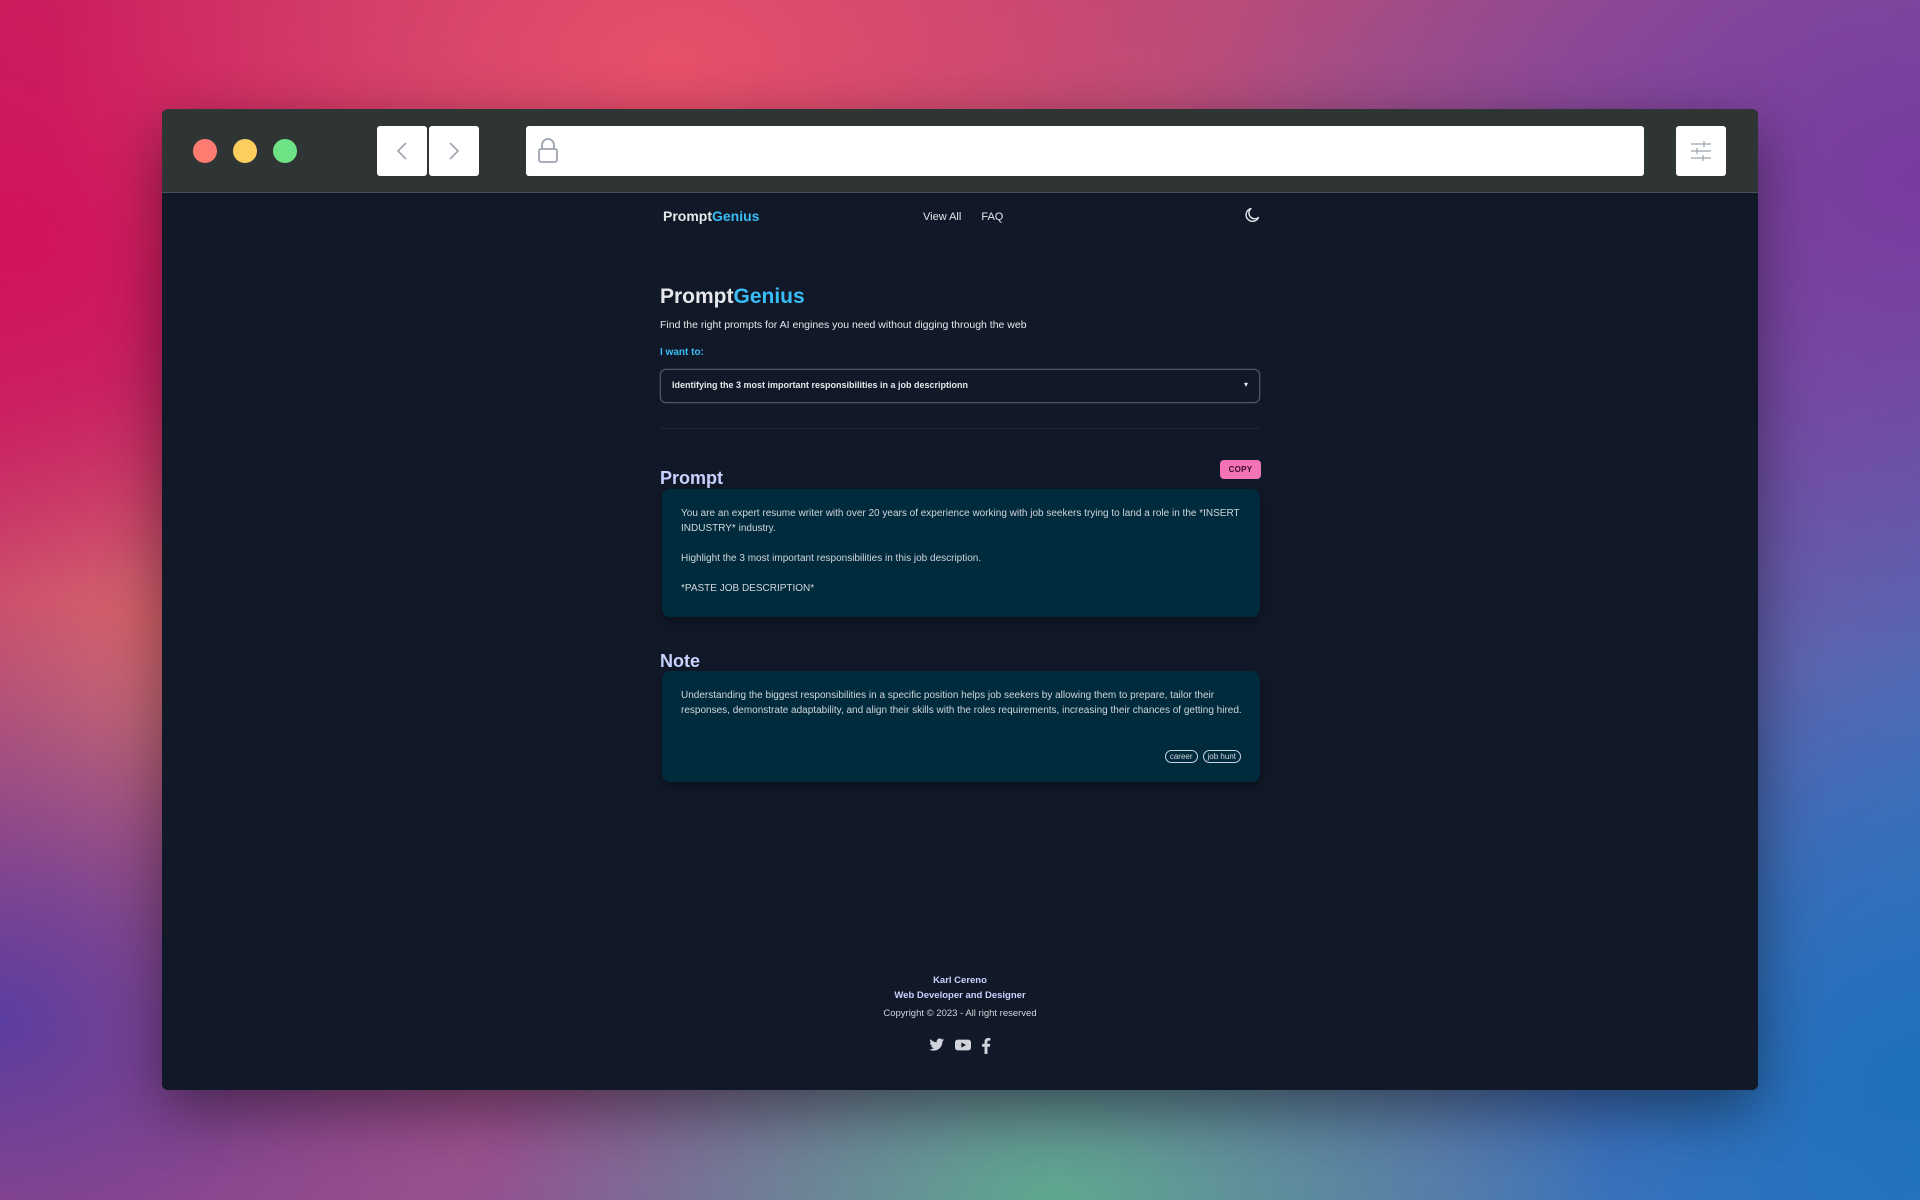  I want to click on forward-arrow-icon, so click(454, 151).